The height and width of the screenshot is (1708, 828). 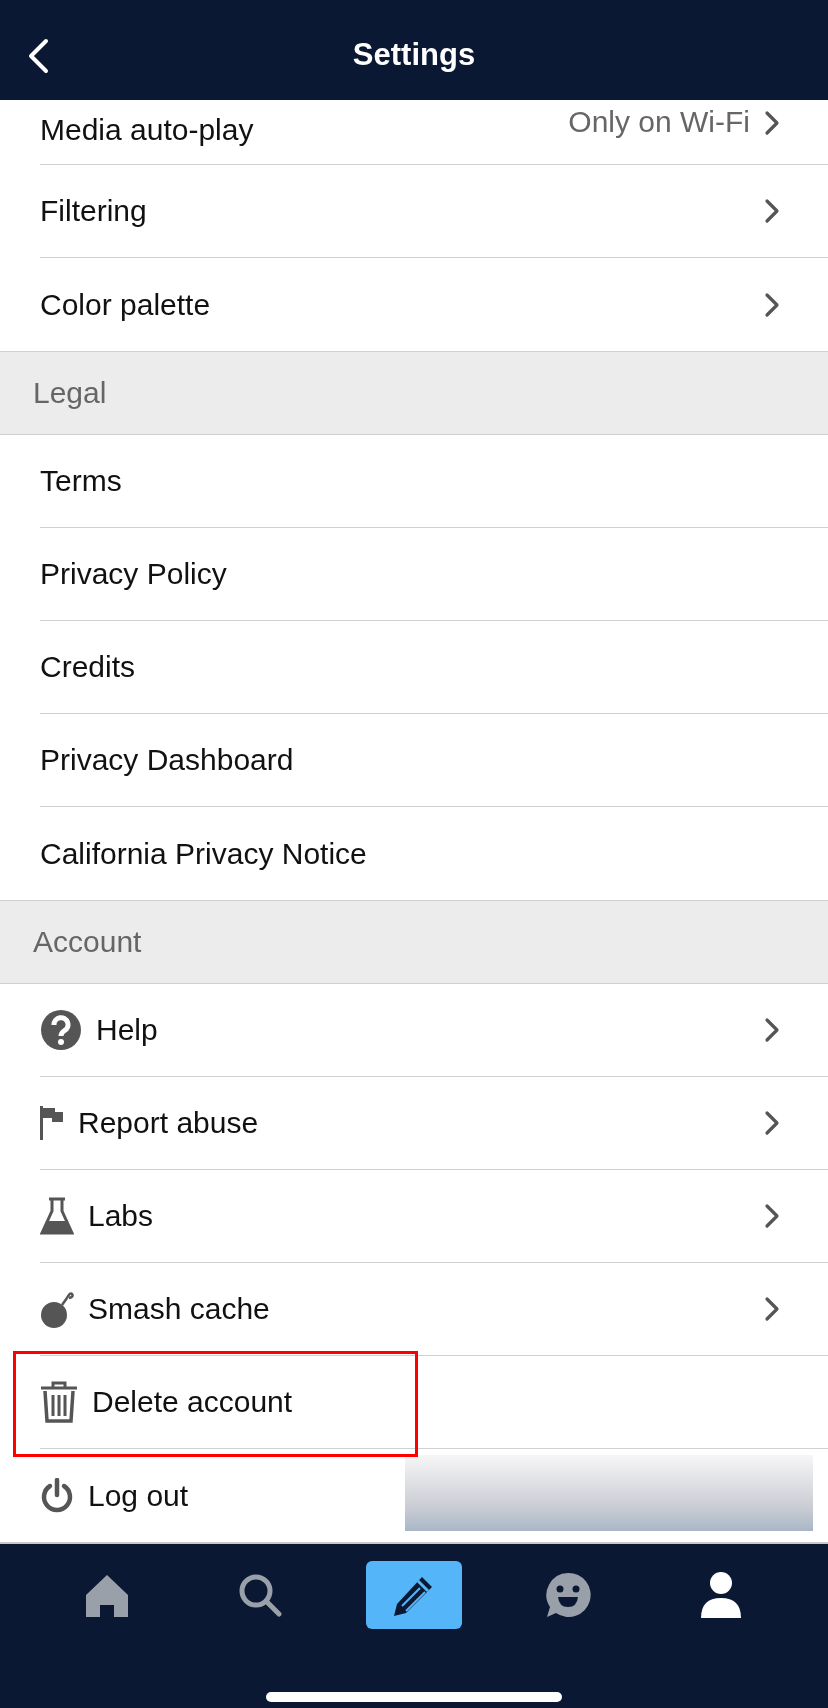 What do you see at coordinates (87, 942) in the screenshot?
I see `section-title: Account` at bounding box center [87, 942].